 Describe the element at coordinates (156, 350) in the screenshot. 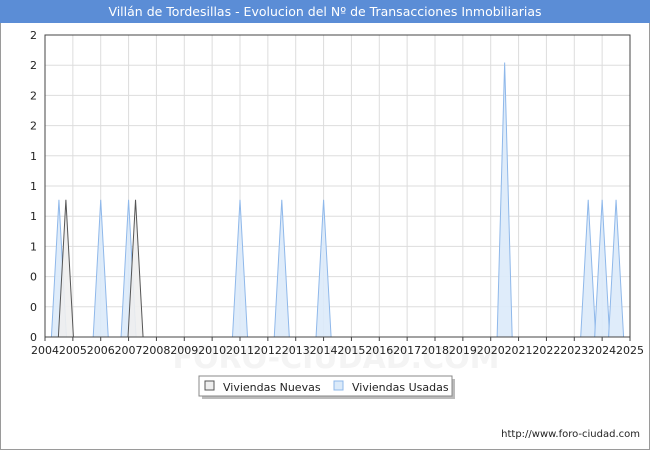

I see `x-tick-label: 2008` at that location.